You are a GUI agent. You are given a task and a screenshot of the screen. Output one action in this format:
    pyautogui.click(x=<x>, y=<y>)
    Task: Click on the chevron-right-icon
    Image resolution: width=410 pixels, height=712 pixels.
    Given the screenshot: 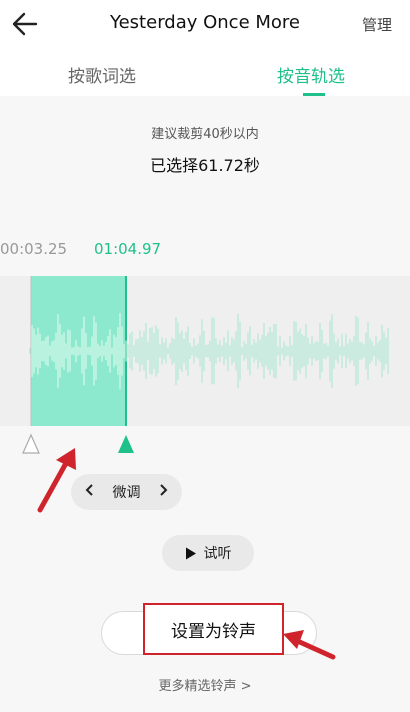 What is the action you would take?
    pyautogui.click(x=163, y=492)
    